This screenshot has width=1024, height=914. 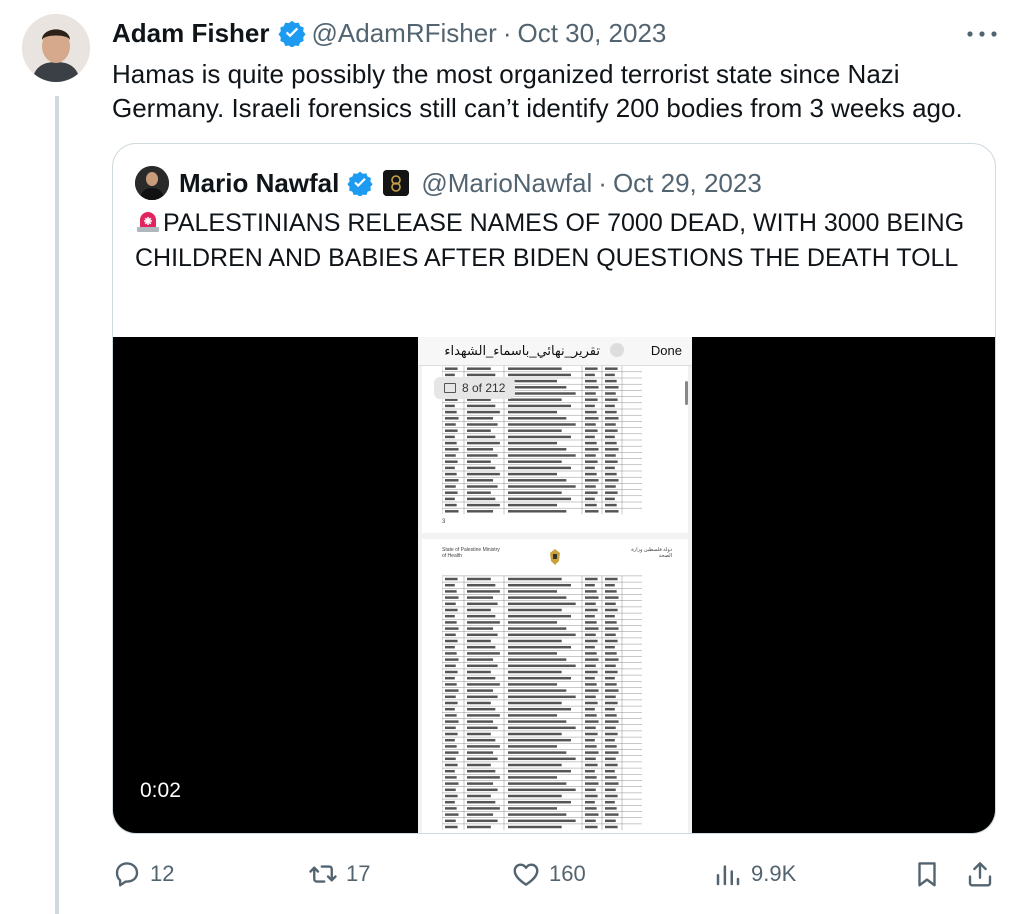 I want to click on repost-button: 17, so click(x=339, y=874).